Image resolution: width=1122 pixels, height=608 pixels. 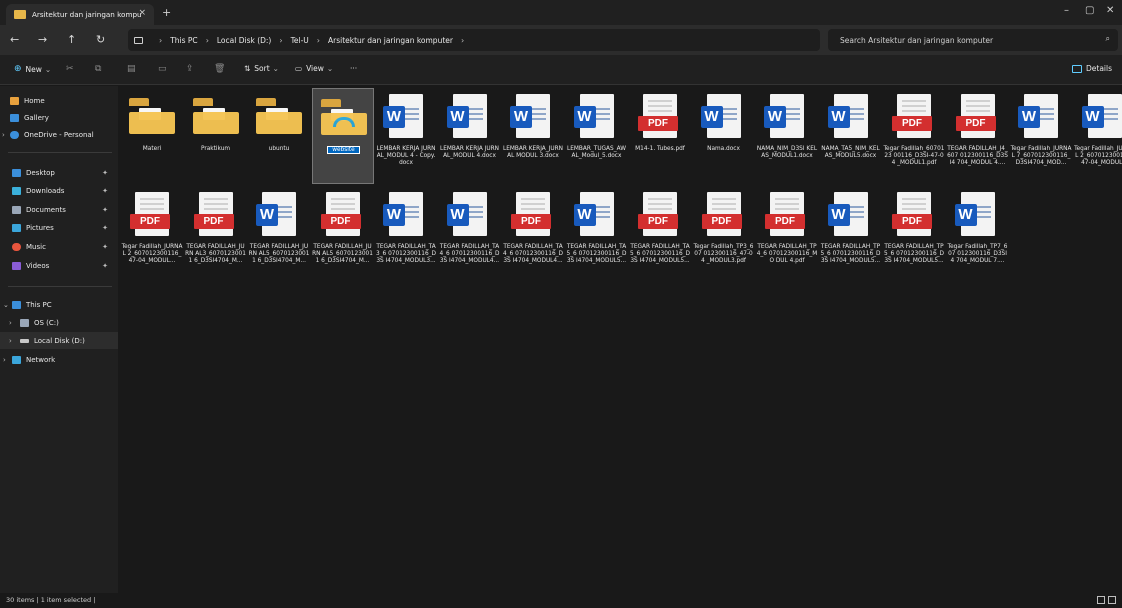 What do you see at coordinates (152, 136) in the screenshot?
I see `folder-item: Materi` at bounding box center [152, 136].